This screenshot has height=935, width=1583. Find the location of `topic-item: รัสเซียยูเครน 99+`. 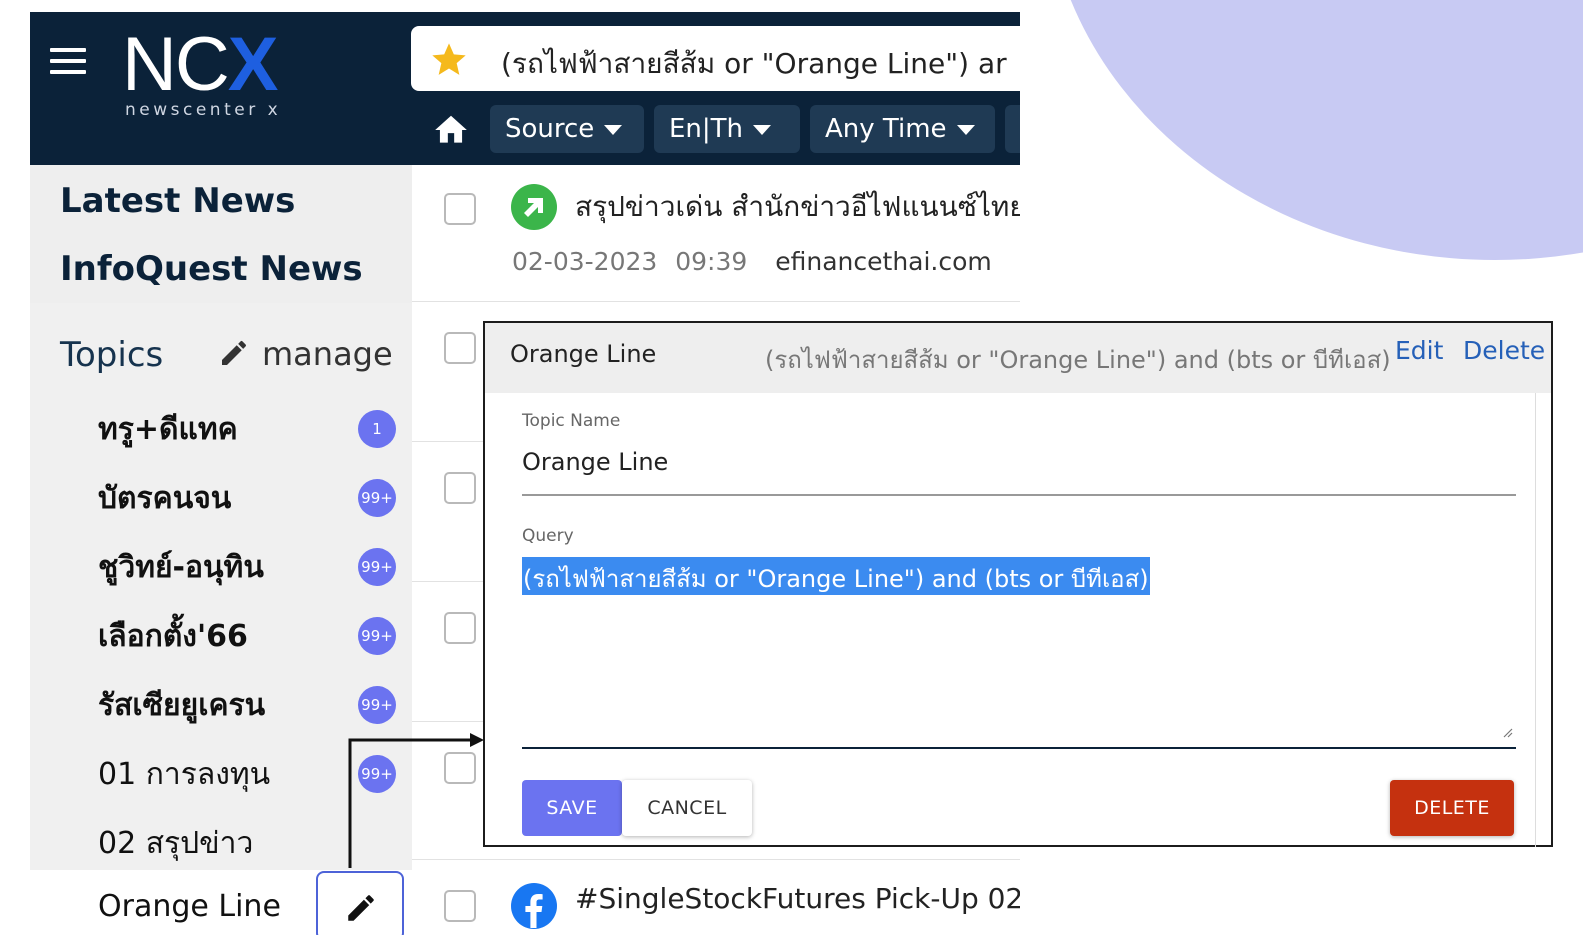

topic-item: รัสเซียยูเครน 99+ is located at coordinates (248, 703).